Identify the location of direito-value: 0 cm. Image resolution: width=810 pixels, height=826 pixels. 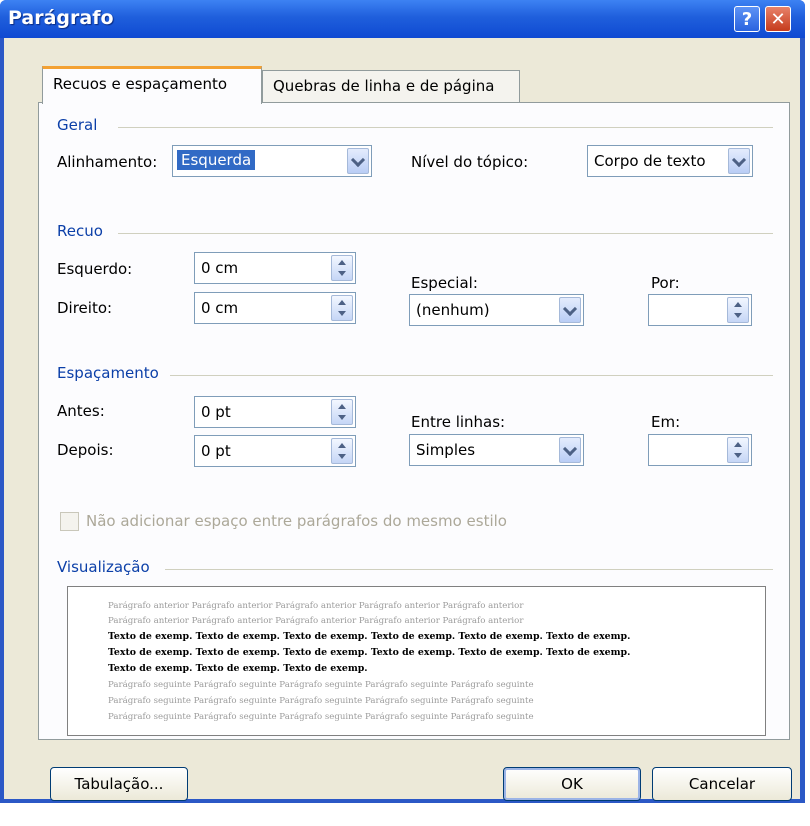
(220, 308).